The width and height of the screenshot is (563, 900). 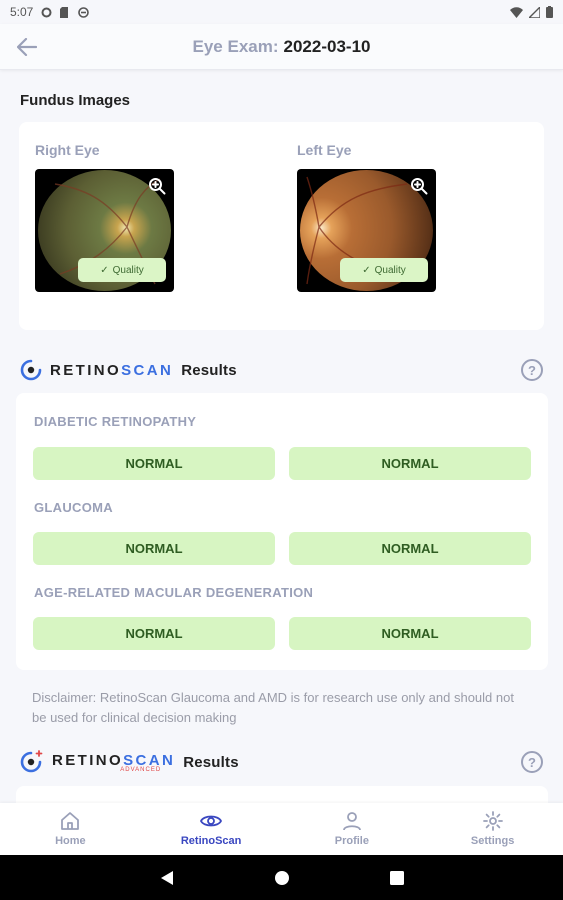 I want to click on wifi-icon, so click(x=516, y=12).